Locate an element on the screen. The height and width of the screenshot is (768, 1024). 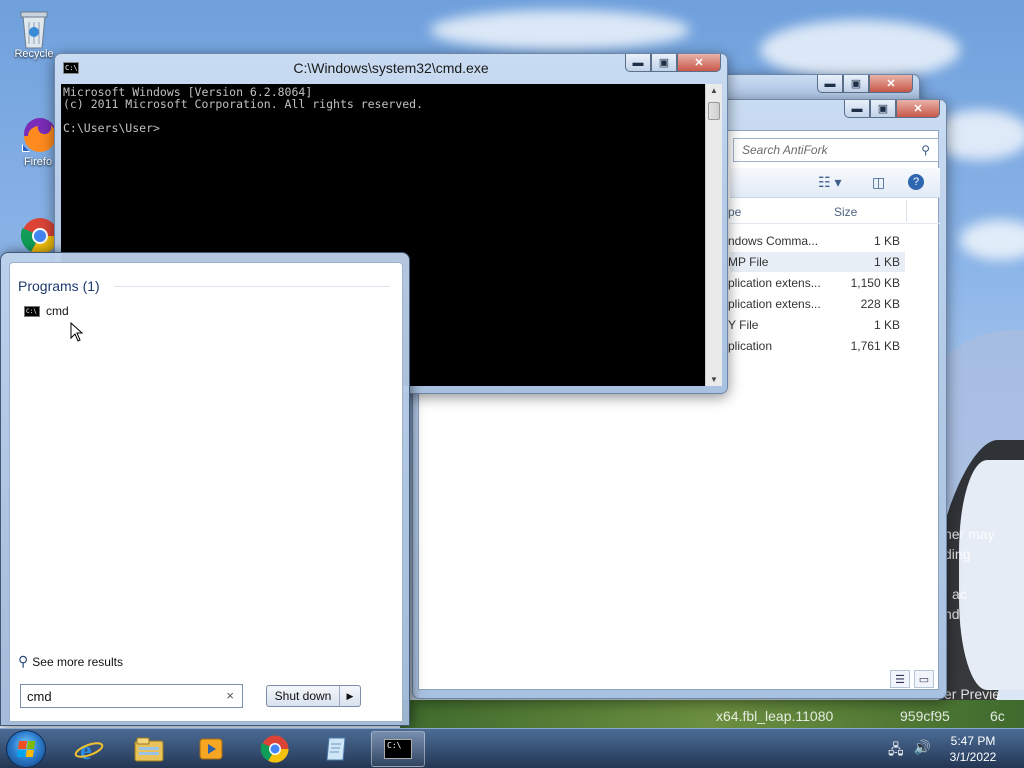
network-icon: 🖧 is located at coordinates (896, 751).